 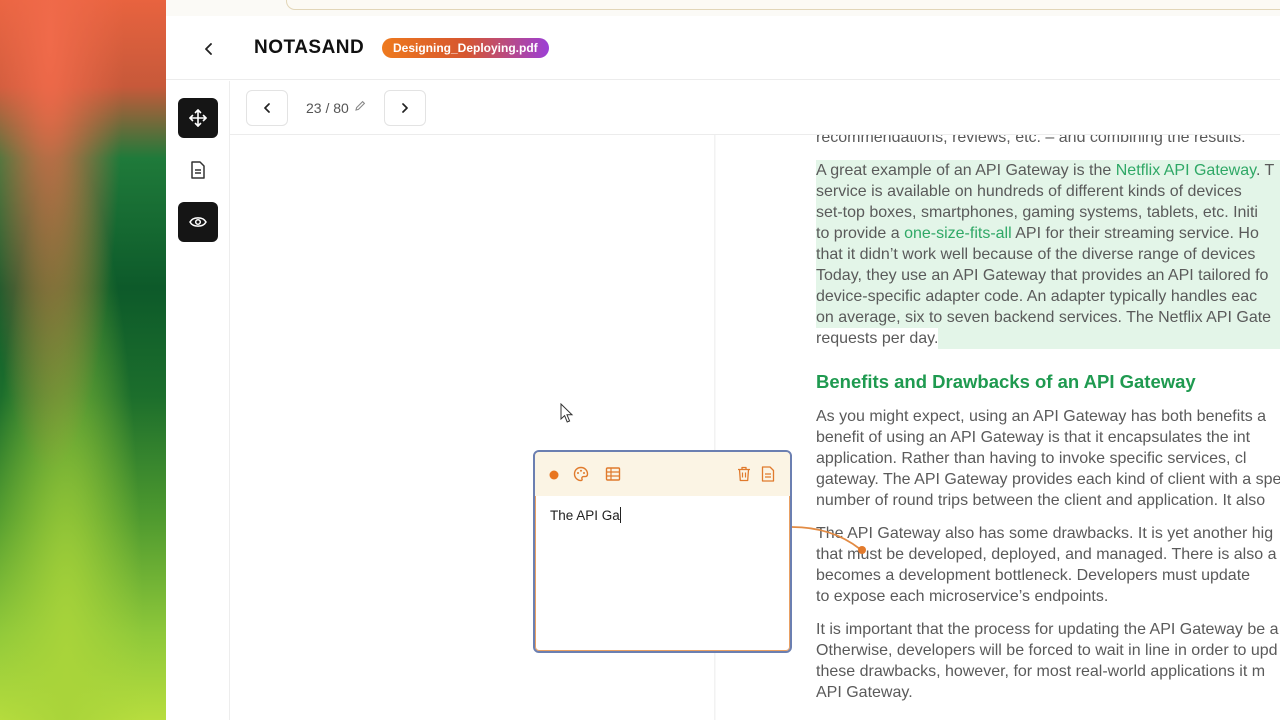 I want to click on app-header: NOTASAND Designing_Deploying.pdf, so click(x=723, y=48).